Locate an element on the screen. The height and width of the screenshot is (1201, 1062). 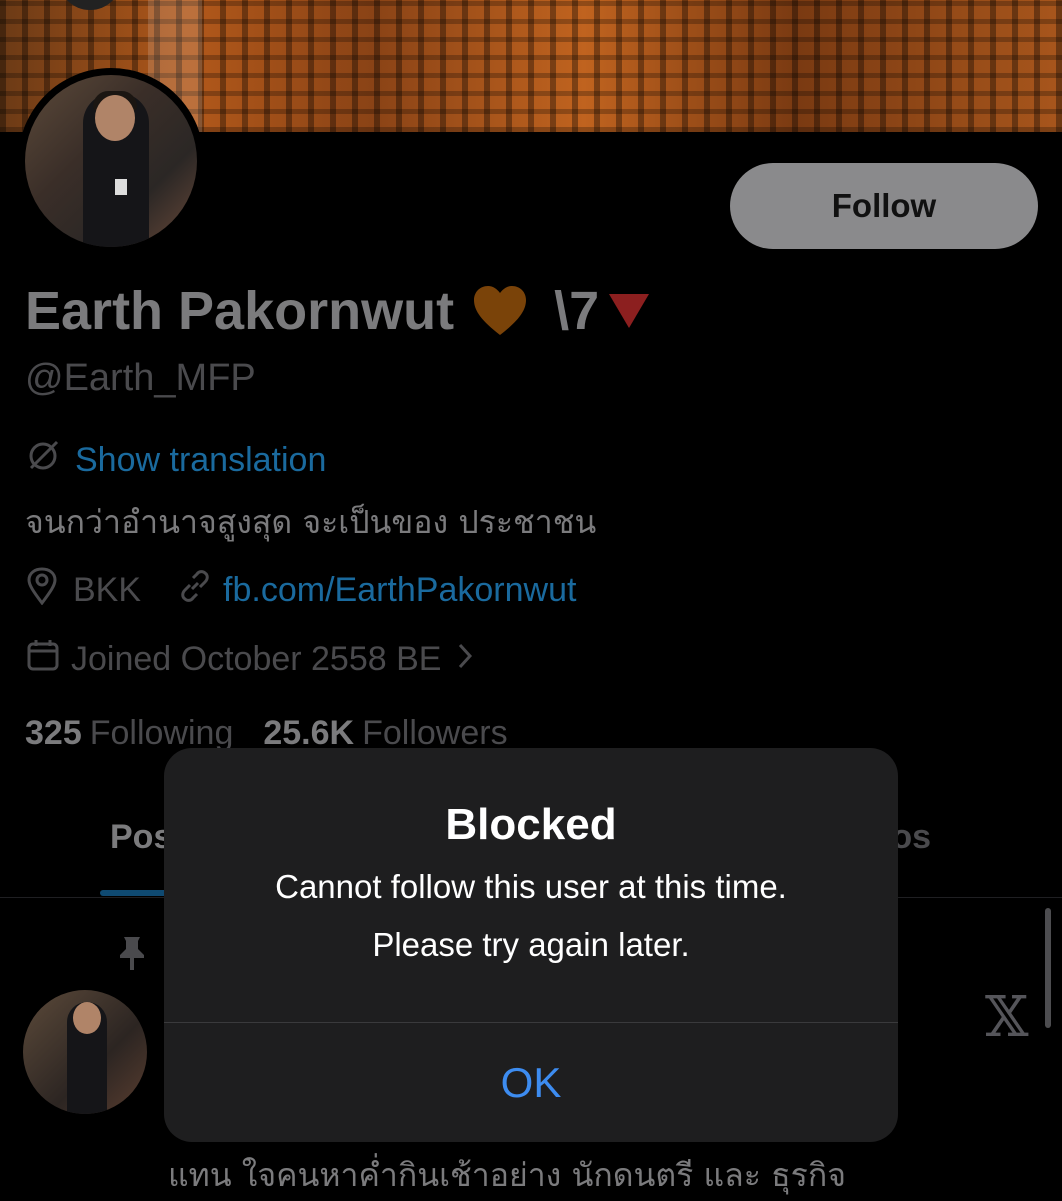
profile-meta-row: BKK fb.com/EarthPakornwut is located at coordinates (300, 590).